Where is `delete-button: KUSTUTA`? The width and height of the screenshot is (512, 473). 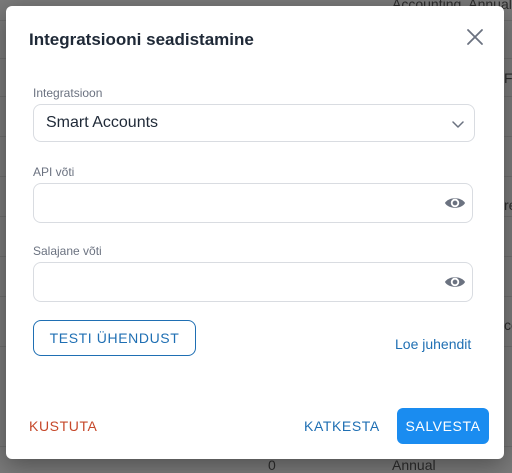 delete-button: KUSTUTA is located at coordinates (63, 426).